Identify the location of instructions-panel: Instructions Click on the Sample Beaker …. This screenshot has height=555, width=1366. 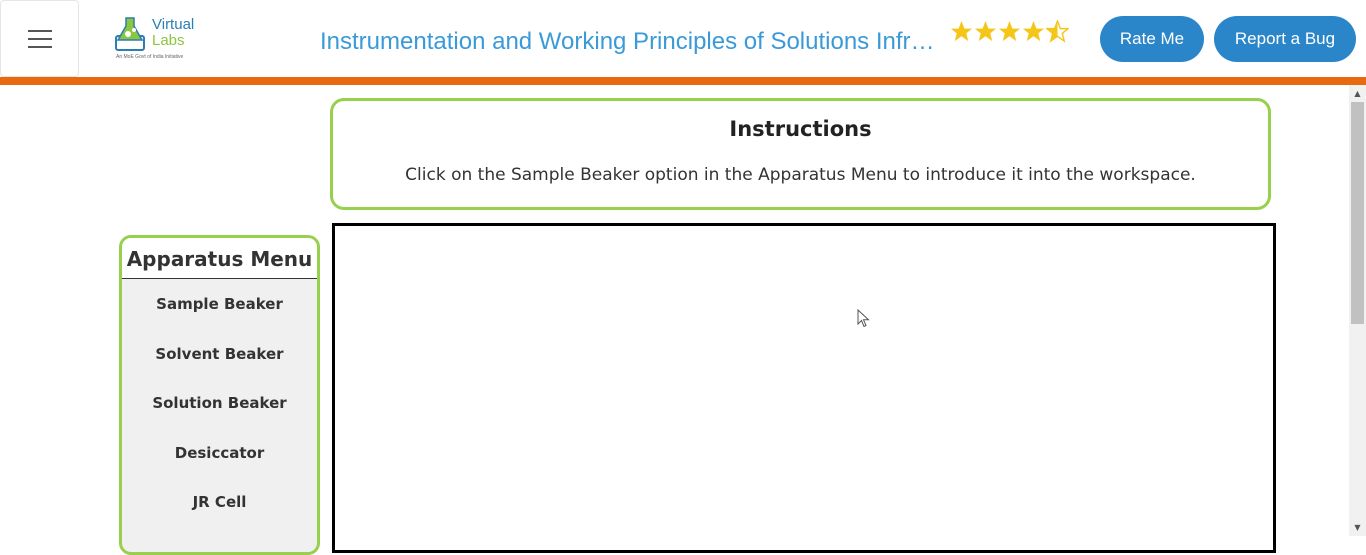
(800, 154).